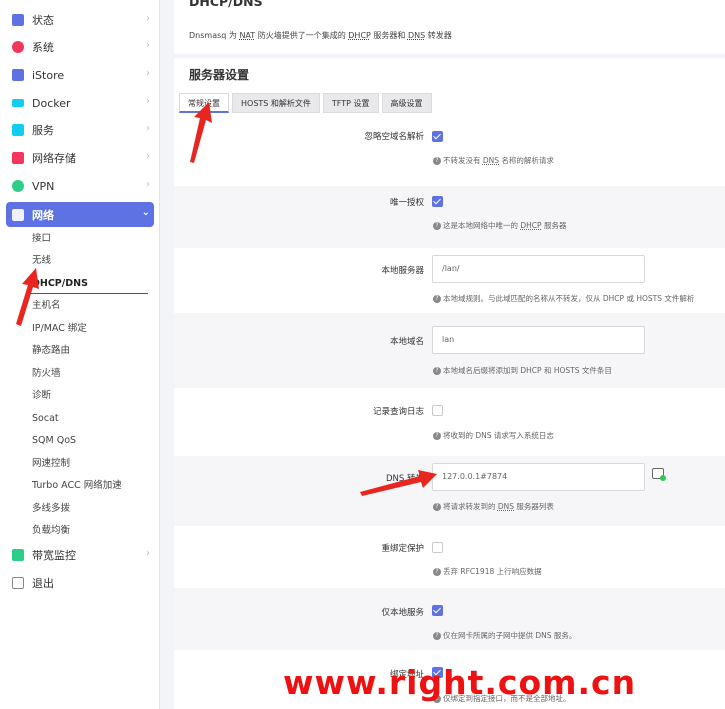  I want to click on watermark-logo: www.right.com.cn, so click(460, 682).